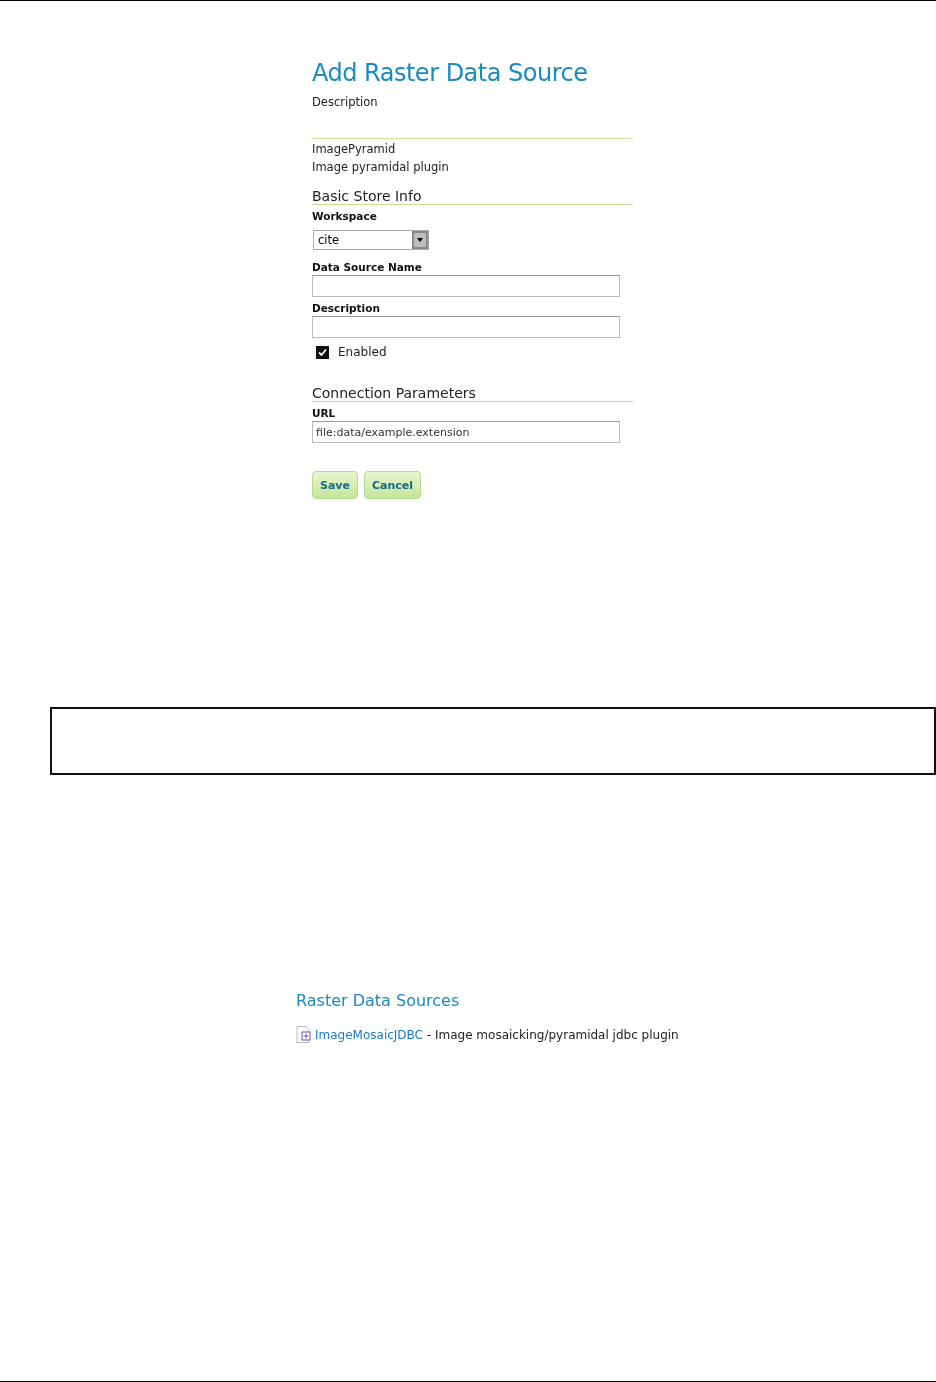 The height and width of the screenshot is (1382, 936). I want to click on page-description: Description, so click(345, 102).